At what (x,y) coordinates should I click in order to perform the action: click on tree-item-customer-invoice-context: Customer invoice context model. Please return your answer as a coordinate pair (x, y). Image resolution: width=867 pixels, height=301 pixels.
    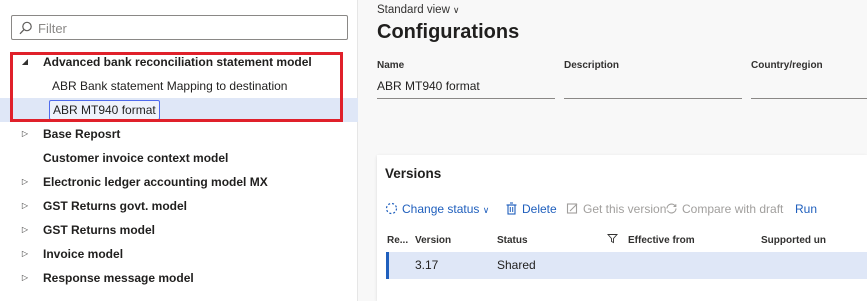
    Looking at the image, I should click on (179, 158).